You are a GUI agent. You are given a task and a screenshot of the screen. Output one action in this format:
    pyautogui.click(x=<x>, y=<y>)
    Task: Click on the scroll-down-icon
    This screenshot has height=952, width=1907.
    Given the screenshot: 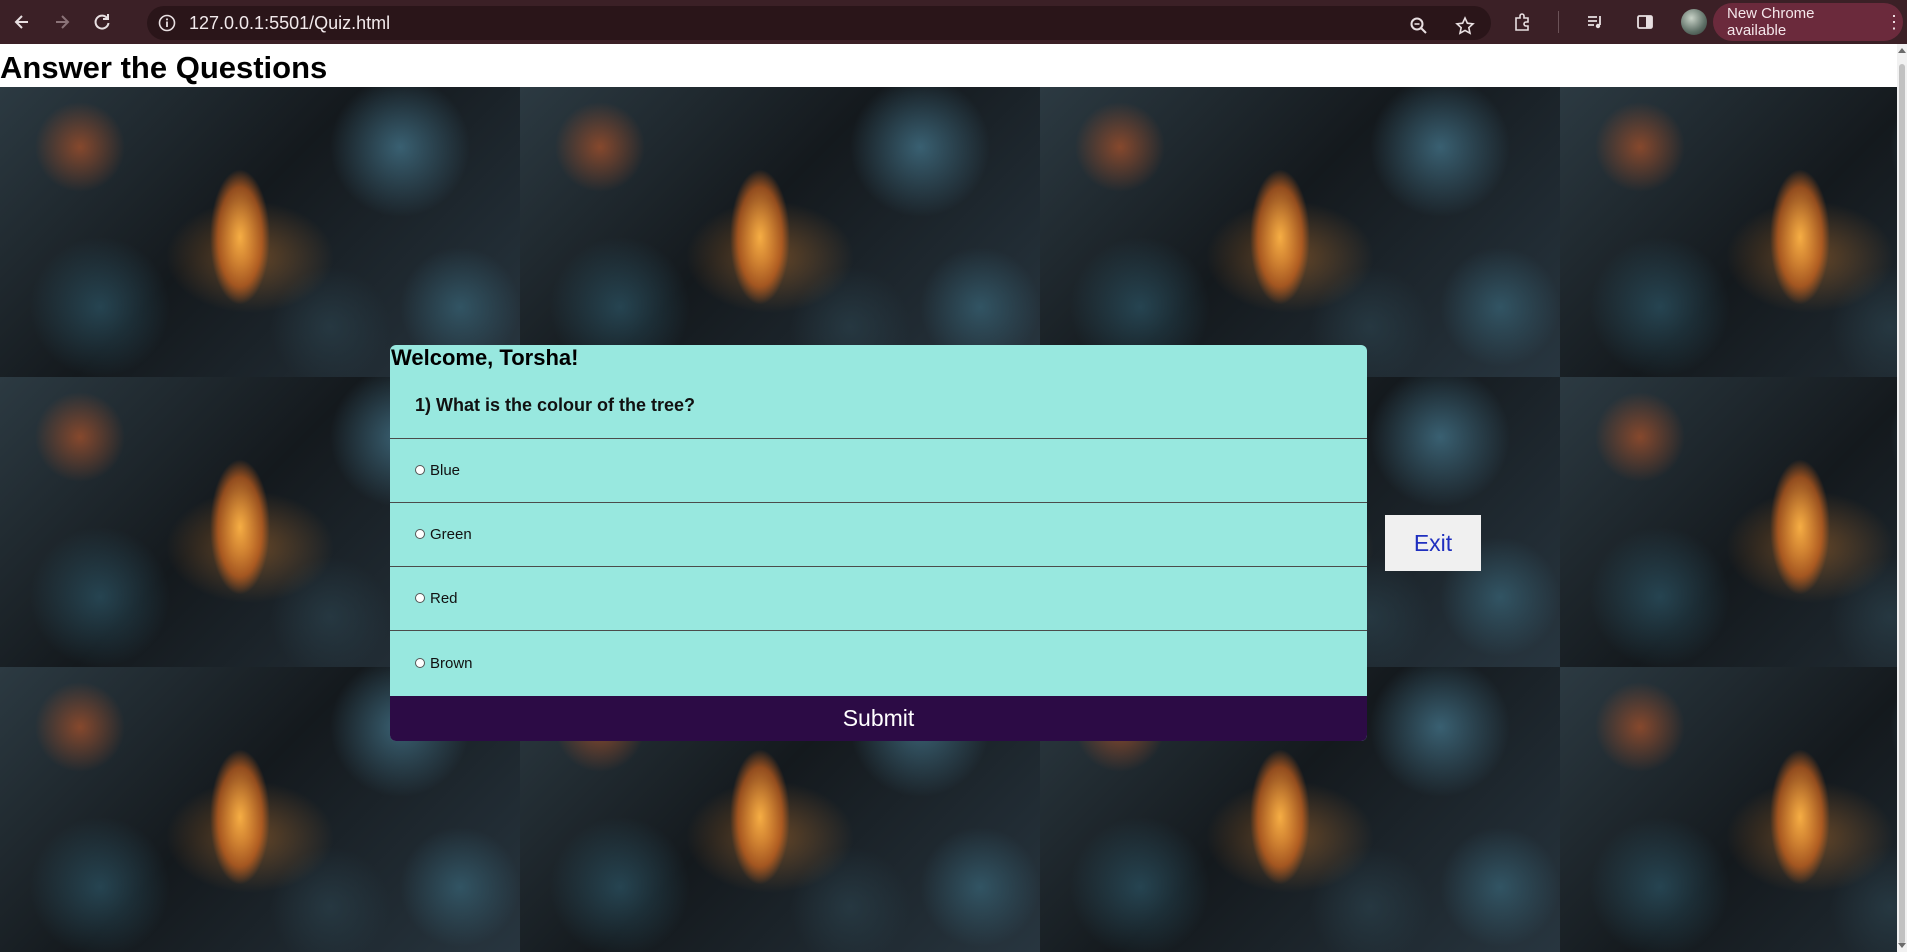 What is the action you would take?
    pyautogui.click(x=1902, y=945)
    